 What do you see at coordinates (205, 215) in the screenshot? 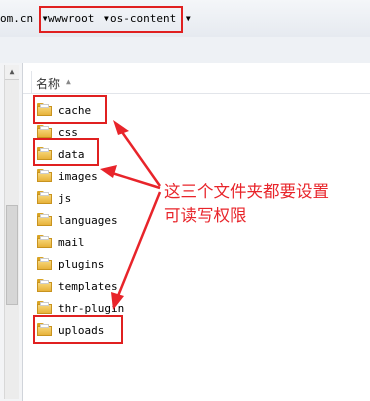
I see `annotation-line-2: 可读写权限` at bounding box center [205, 215].